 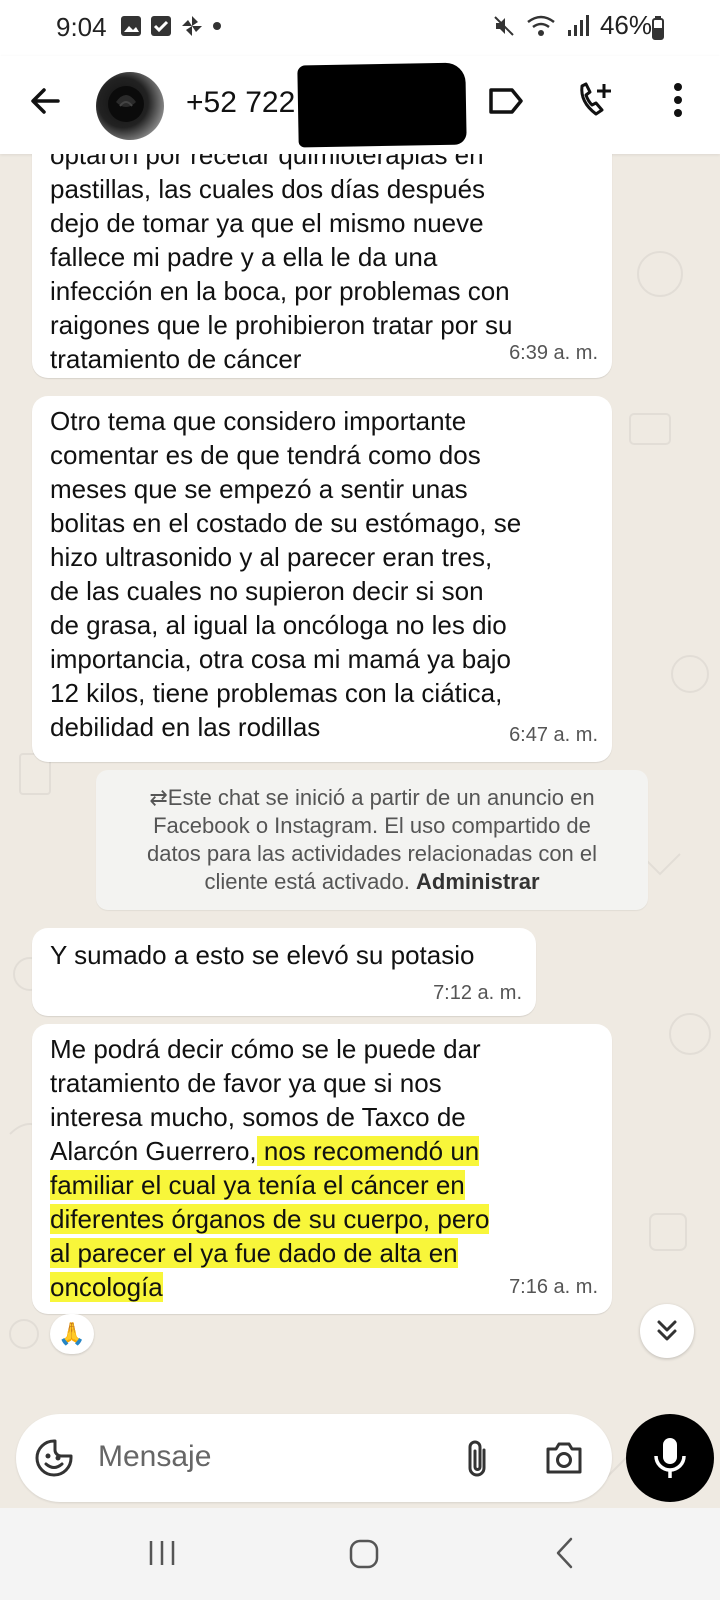 What do you see at coordinates (368, 1151) in the screenshot?
I see `highlighted-text: nos recomendó un` at bounding box center [368, 1151].